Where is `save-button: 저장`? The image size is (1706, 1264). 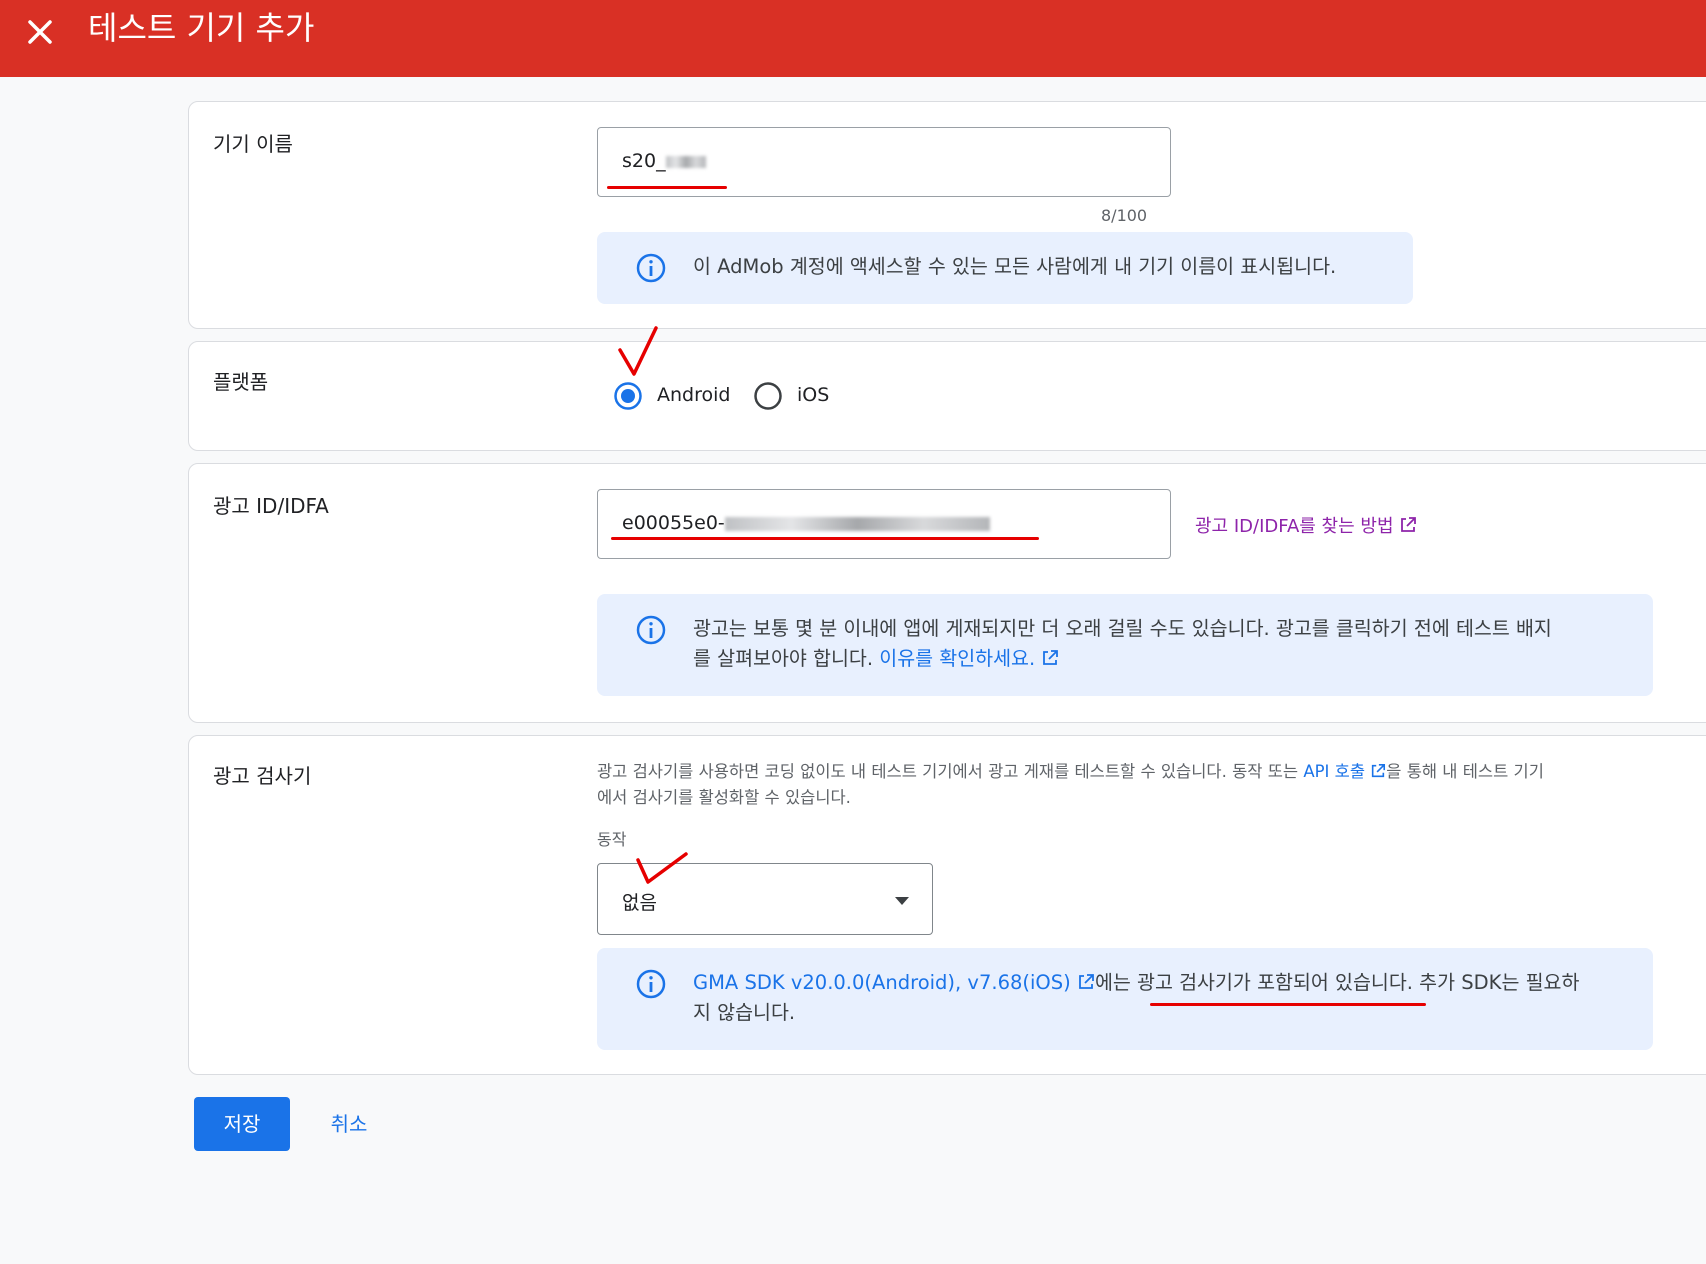
save-button: 저장 is located at coordinates (242, 1124).